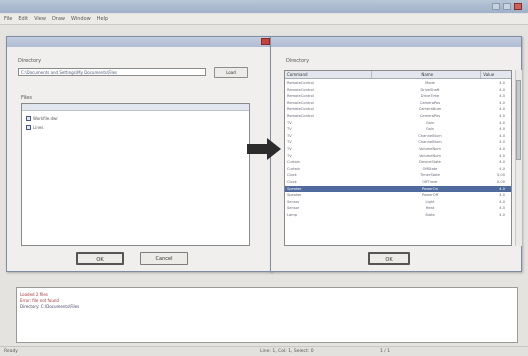  Describe the element at coordinates (385, 351) in the screenshot. I see `page-indicator: 1 / 1` at that location.